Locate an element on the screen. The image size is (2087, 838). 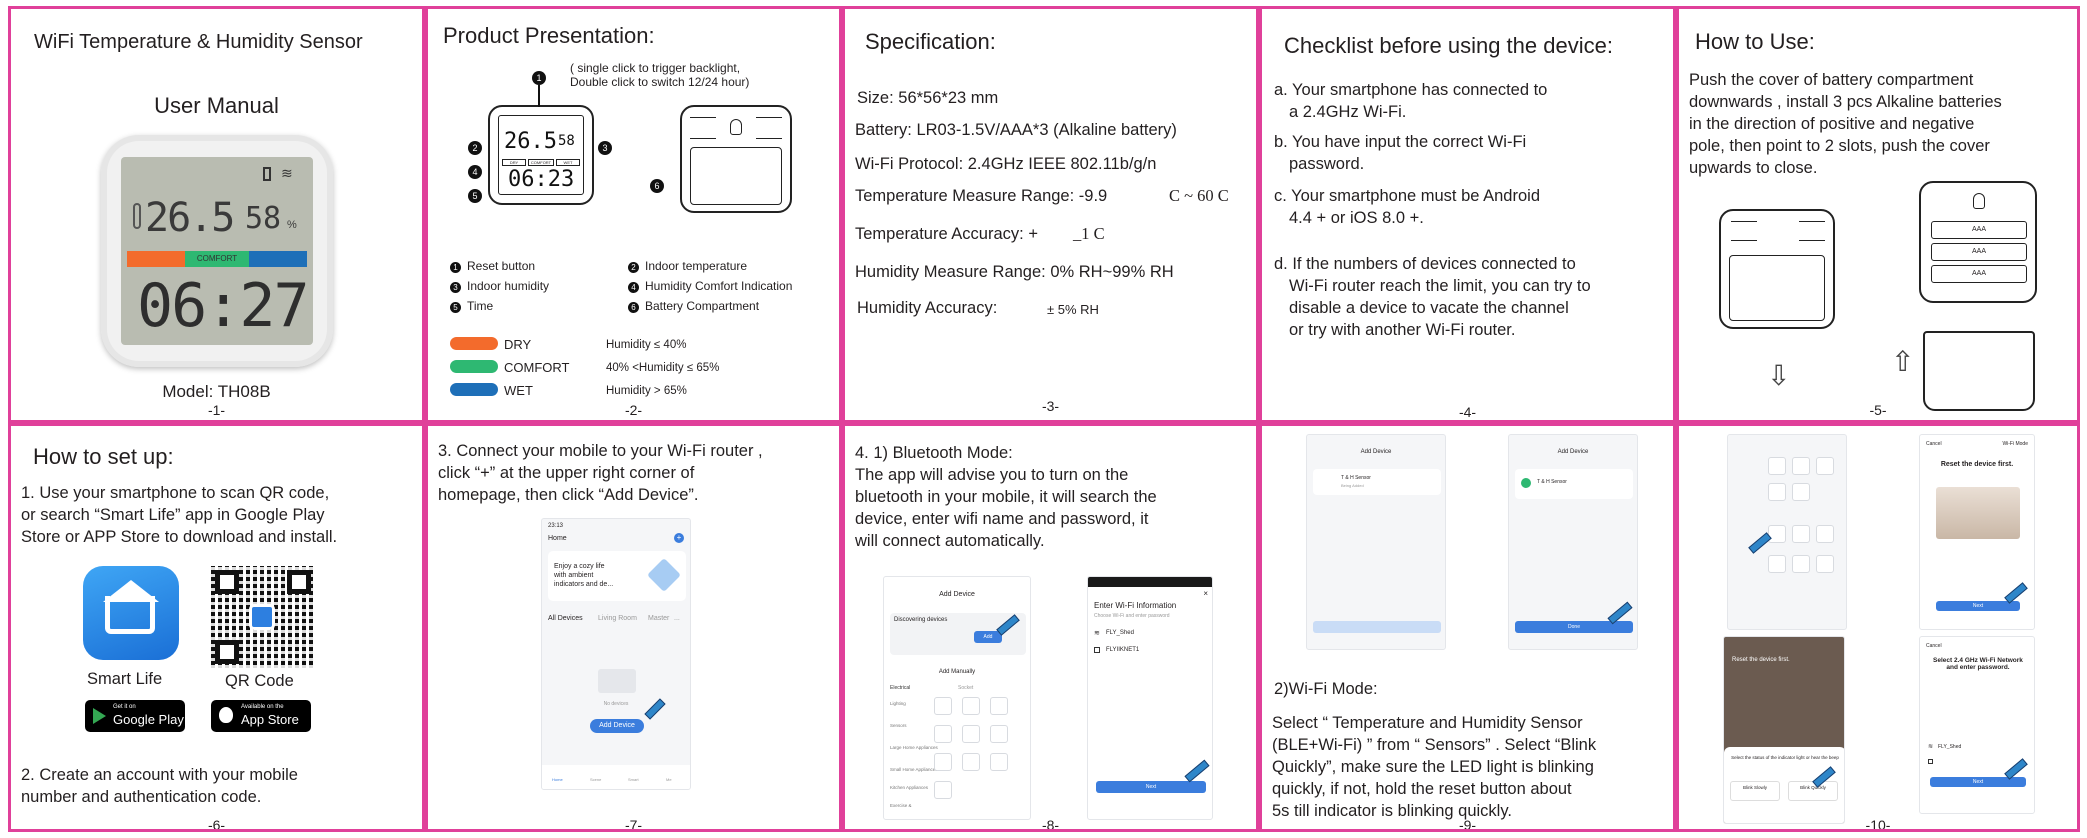
spec-temp-accuracy-value: _1 C is located at coordinates (1089, 233).